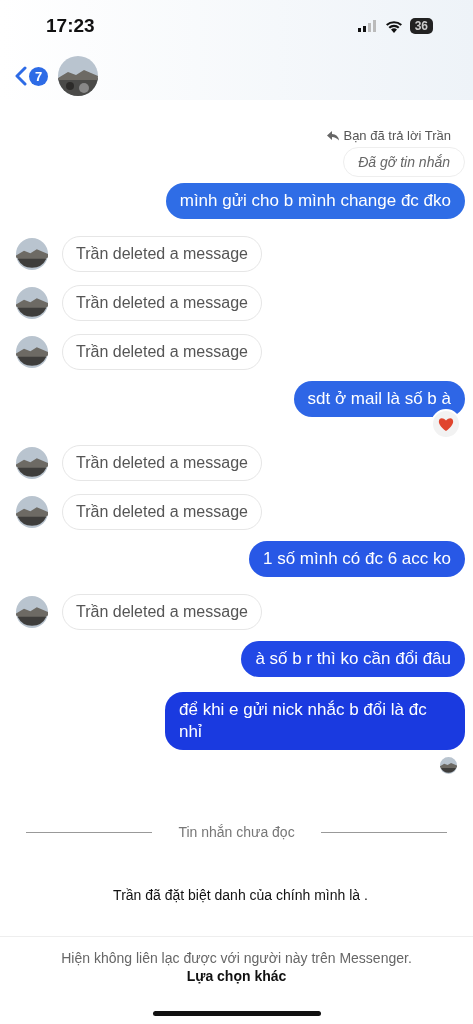  I want to click on signal-icon, so click(367, 26).